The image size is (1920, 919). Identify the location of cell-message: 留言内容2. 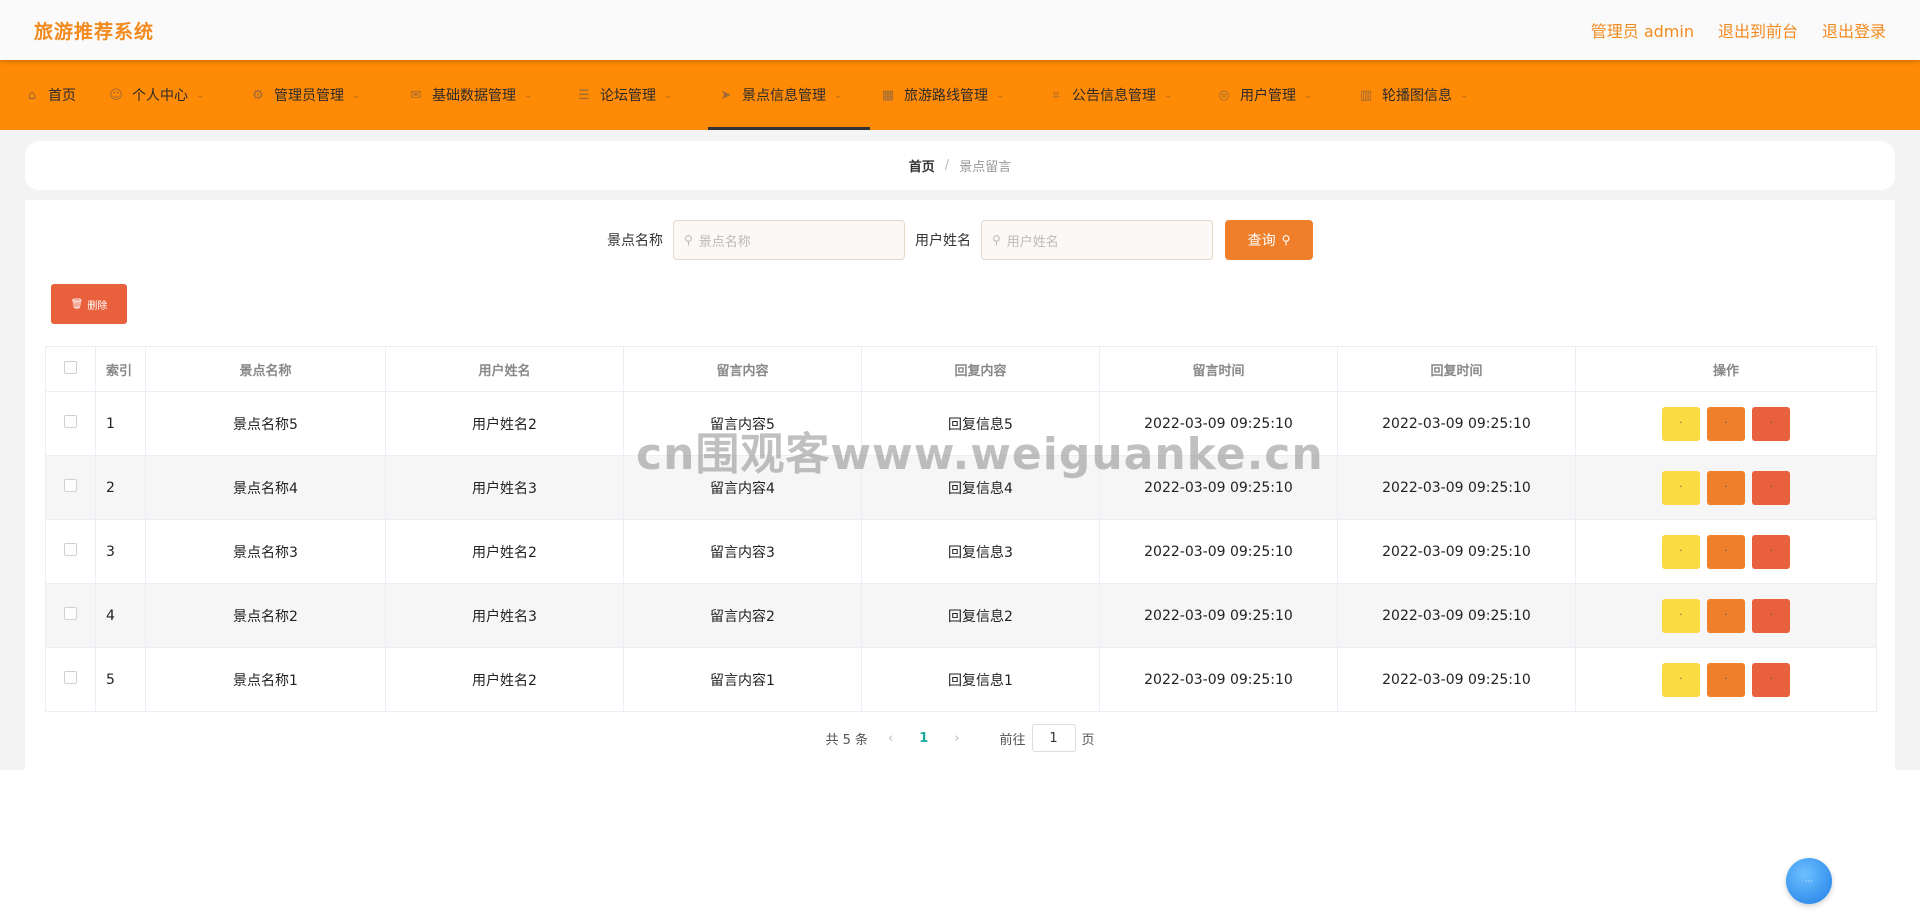
(742, 615).